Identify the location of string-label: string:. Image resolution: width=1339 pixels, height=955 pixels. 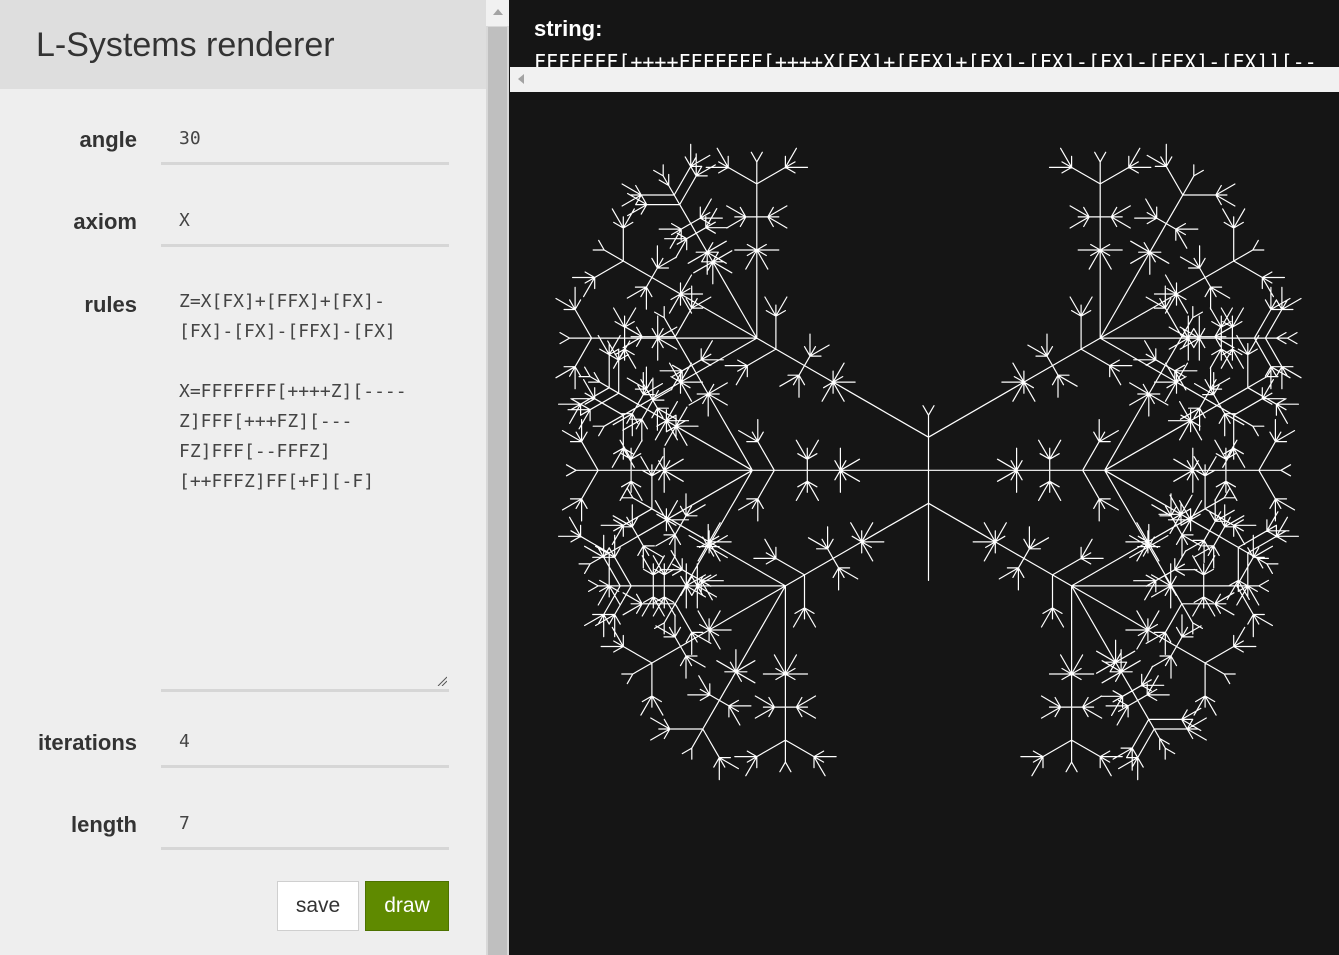
(568, 28).